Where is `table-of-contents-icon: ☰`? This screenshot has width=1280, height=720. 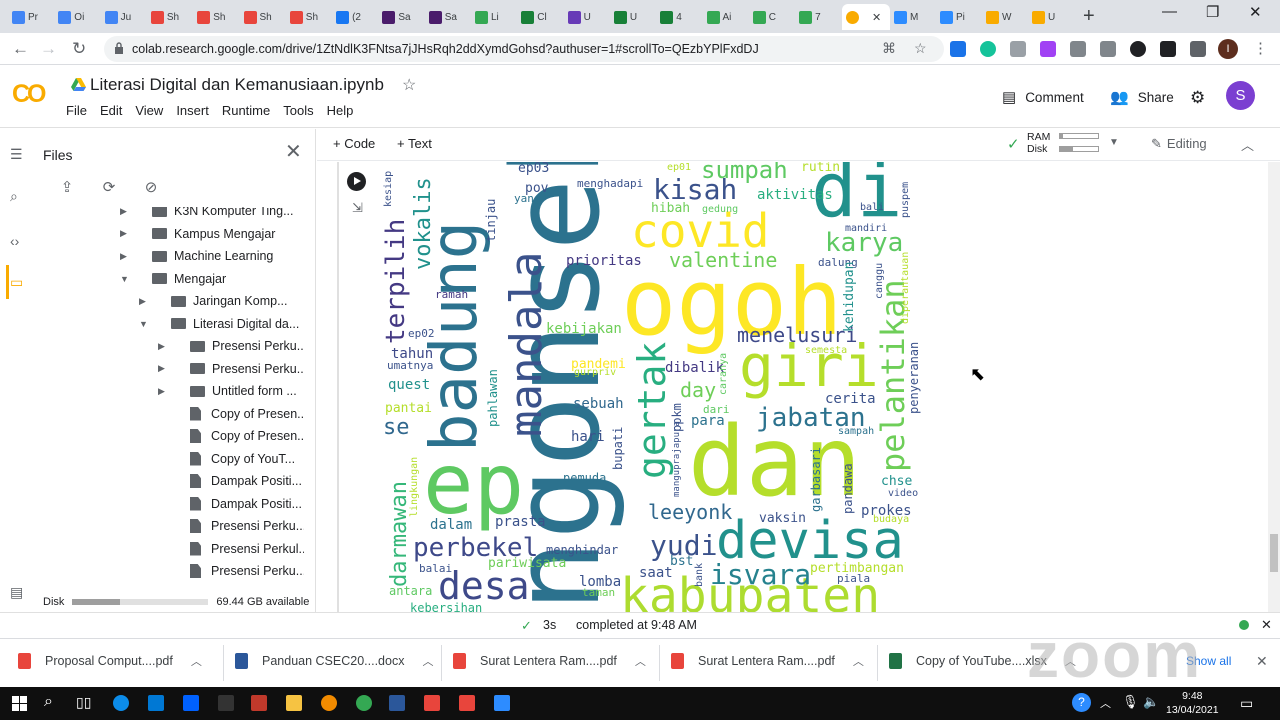
table-of-contents-icon: ☰ is located at coordinates (16, 154).